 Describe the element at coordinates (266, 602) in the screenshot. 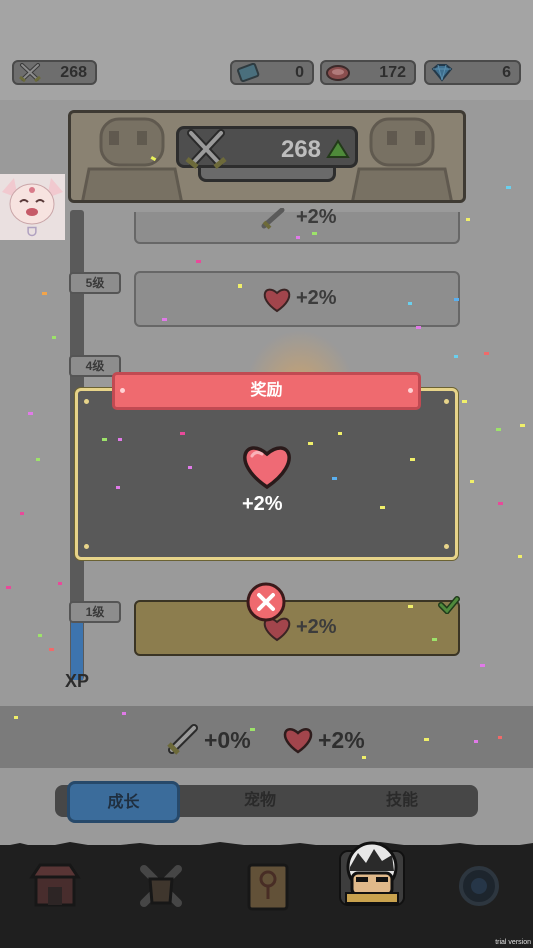

I see `close-icon` at that location.